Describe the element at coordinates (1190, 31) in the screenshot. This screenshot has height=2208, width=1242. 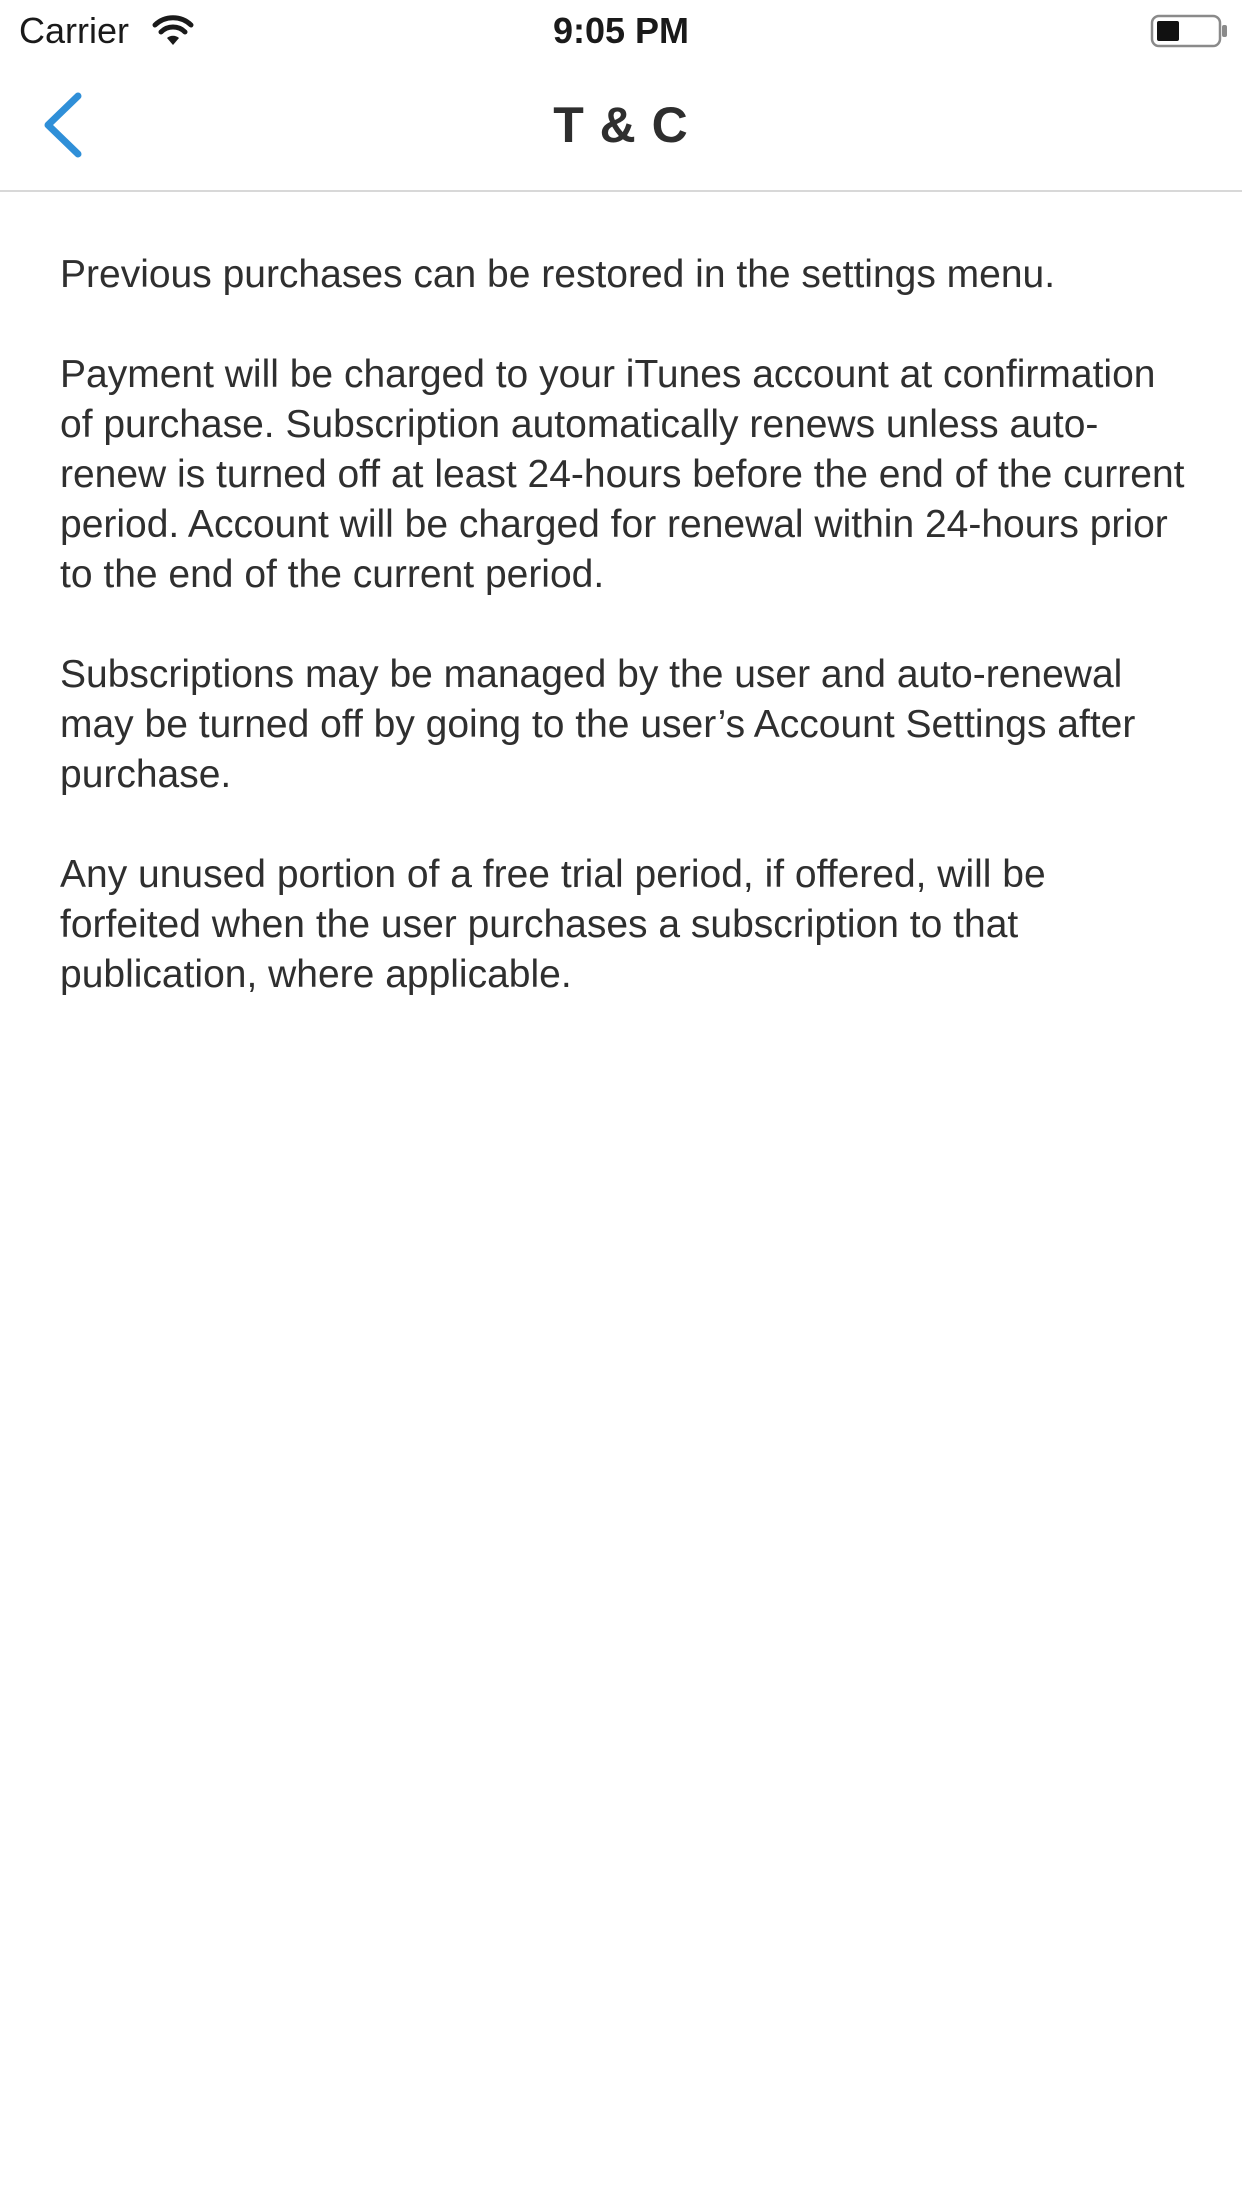
I see `battery-icon` at that location.